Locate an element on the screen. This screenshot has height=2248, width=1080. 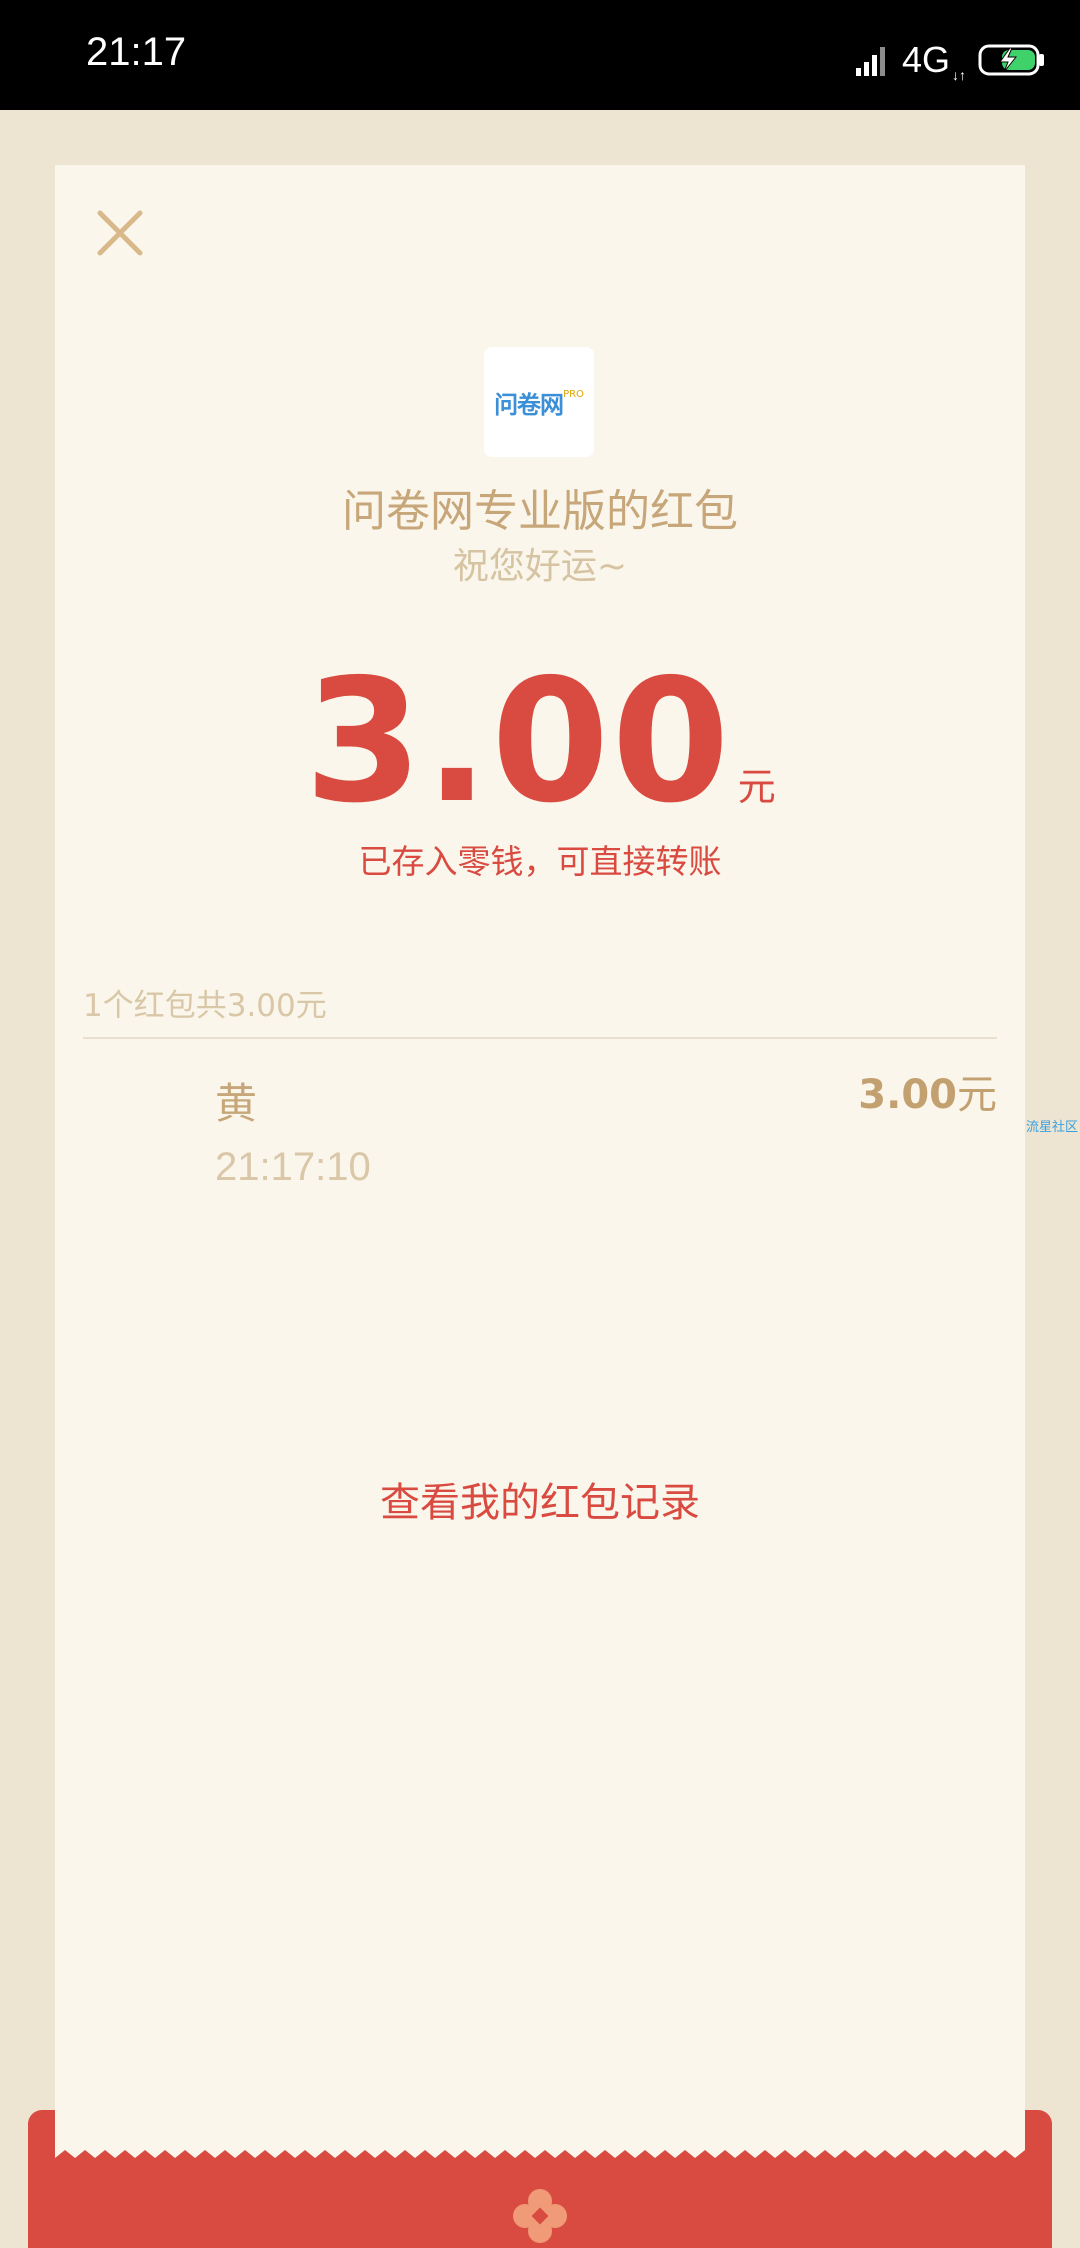
logo-sub: PRO is located at coordinates (573, 394).